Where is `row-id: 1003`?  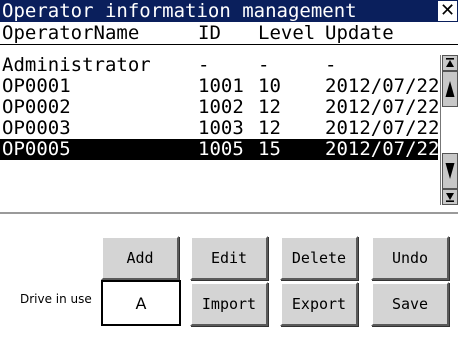
row-id: 1003 is located at coordinates (221, 128).